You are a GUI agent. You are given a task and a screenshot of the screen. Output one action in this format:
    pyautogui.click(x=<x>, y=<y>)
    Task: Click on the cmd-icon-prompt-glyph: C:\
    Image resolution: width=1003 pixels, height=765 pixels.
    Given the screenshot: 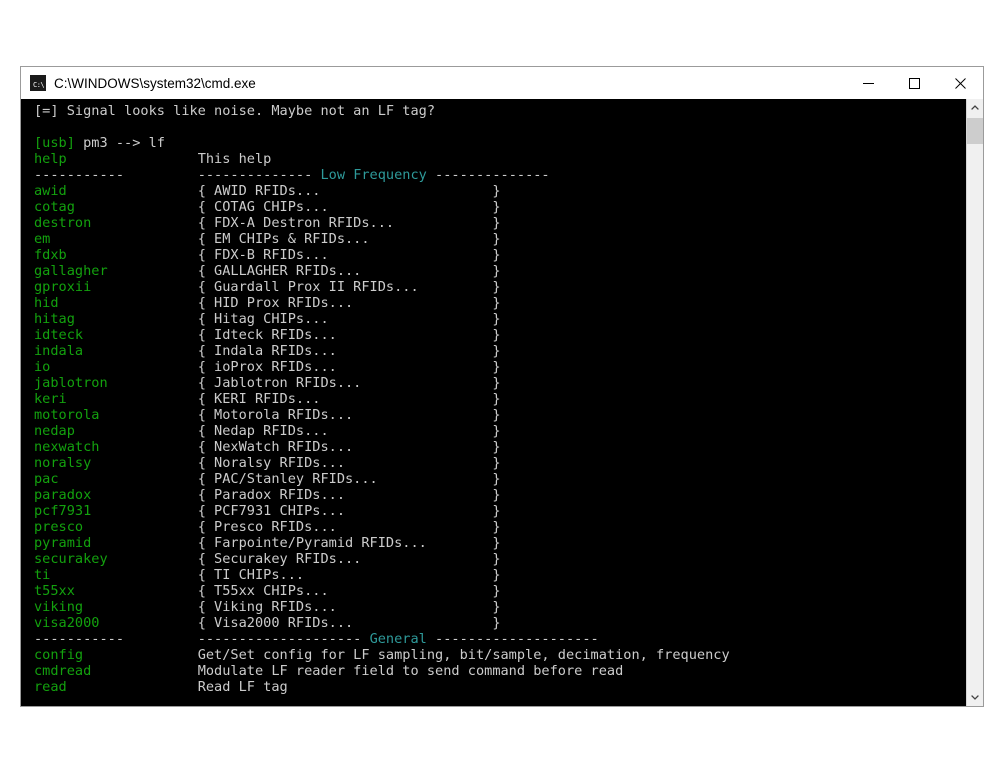 What is the action you would take?
    pyautogui.click(x=39, y=85)
    